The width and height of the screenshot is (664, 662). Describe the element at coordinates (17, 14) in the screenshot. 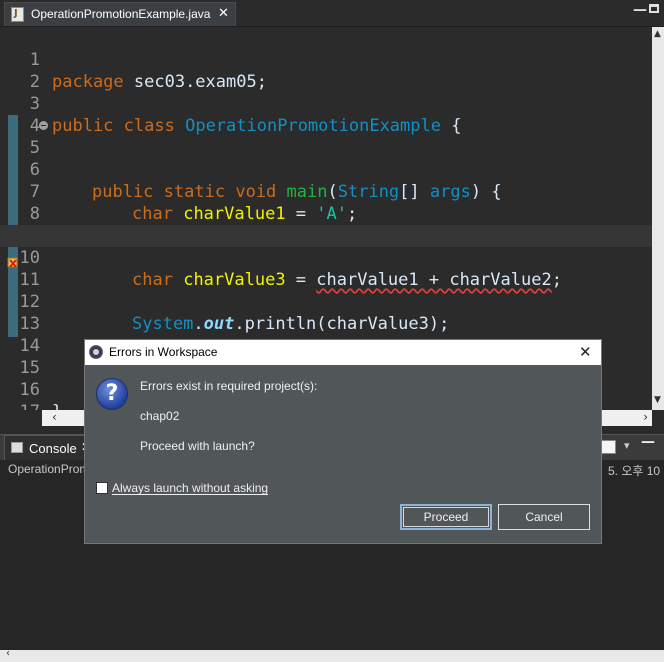

I see `java-file-icon` at that location.